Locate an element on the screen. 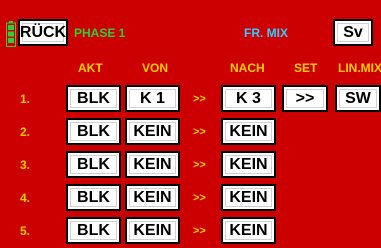  row-number: 4. is located at coordinates (25, 198).